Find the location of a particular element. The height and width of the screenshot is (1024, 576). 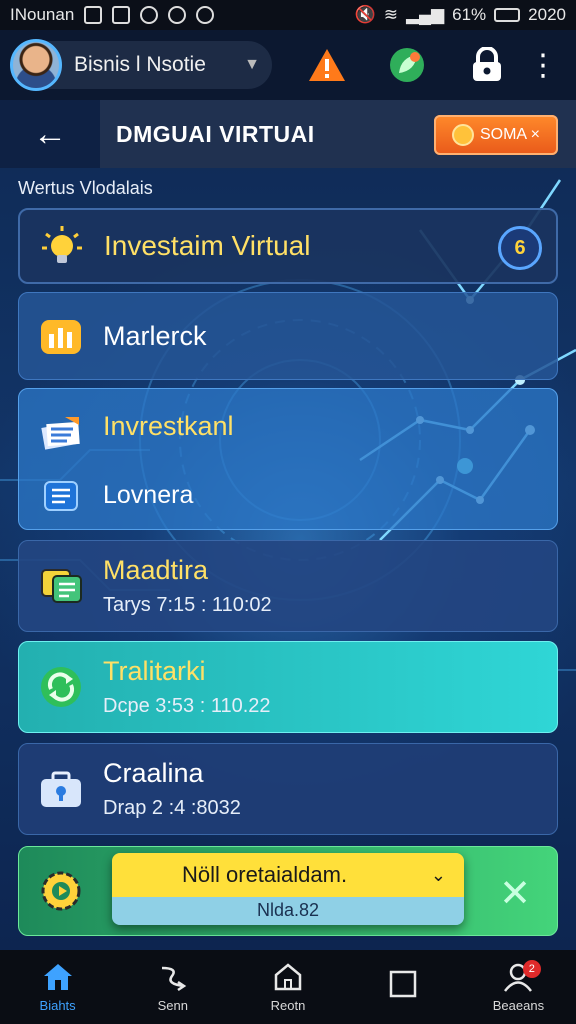

card-tralitarki: Tralitarki Dcpe 3:53 : 110.22 is located at coordinates (288, 687).